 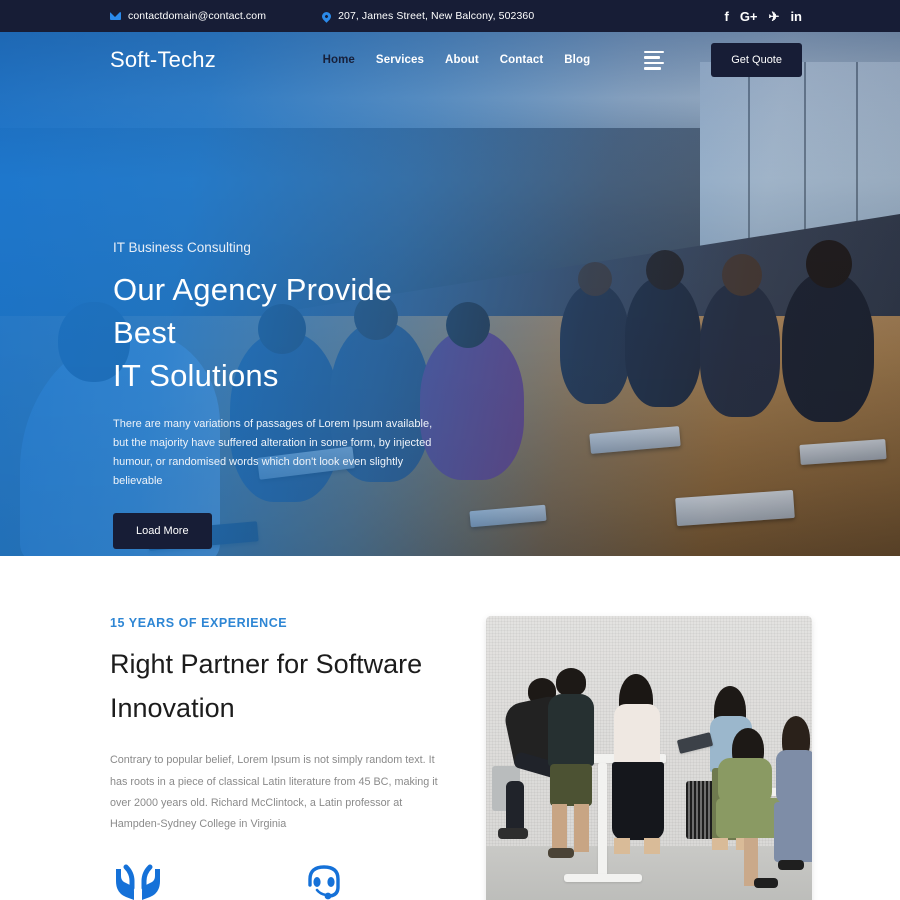 I want to click on headset-support-icon, so click(x=382, y=881).